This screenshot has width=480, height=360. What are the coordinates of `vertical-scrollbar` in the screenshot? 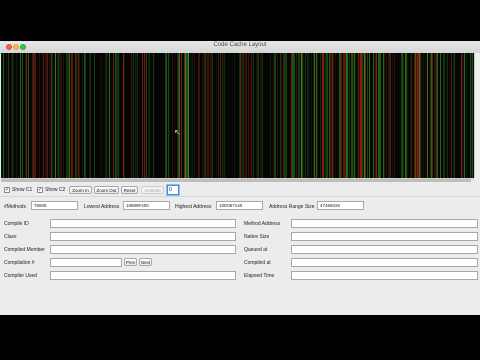 It's located at (477, 115).